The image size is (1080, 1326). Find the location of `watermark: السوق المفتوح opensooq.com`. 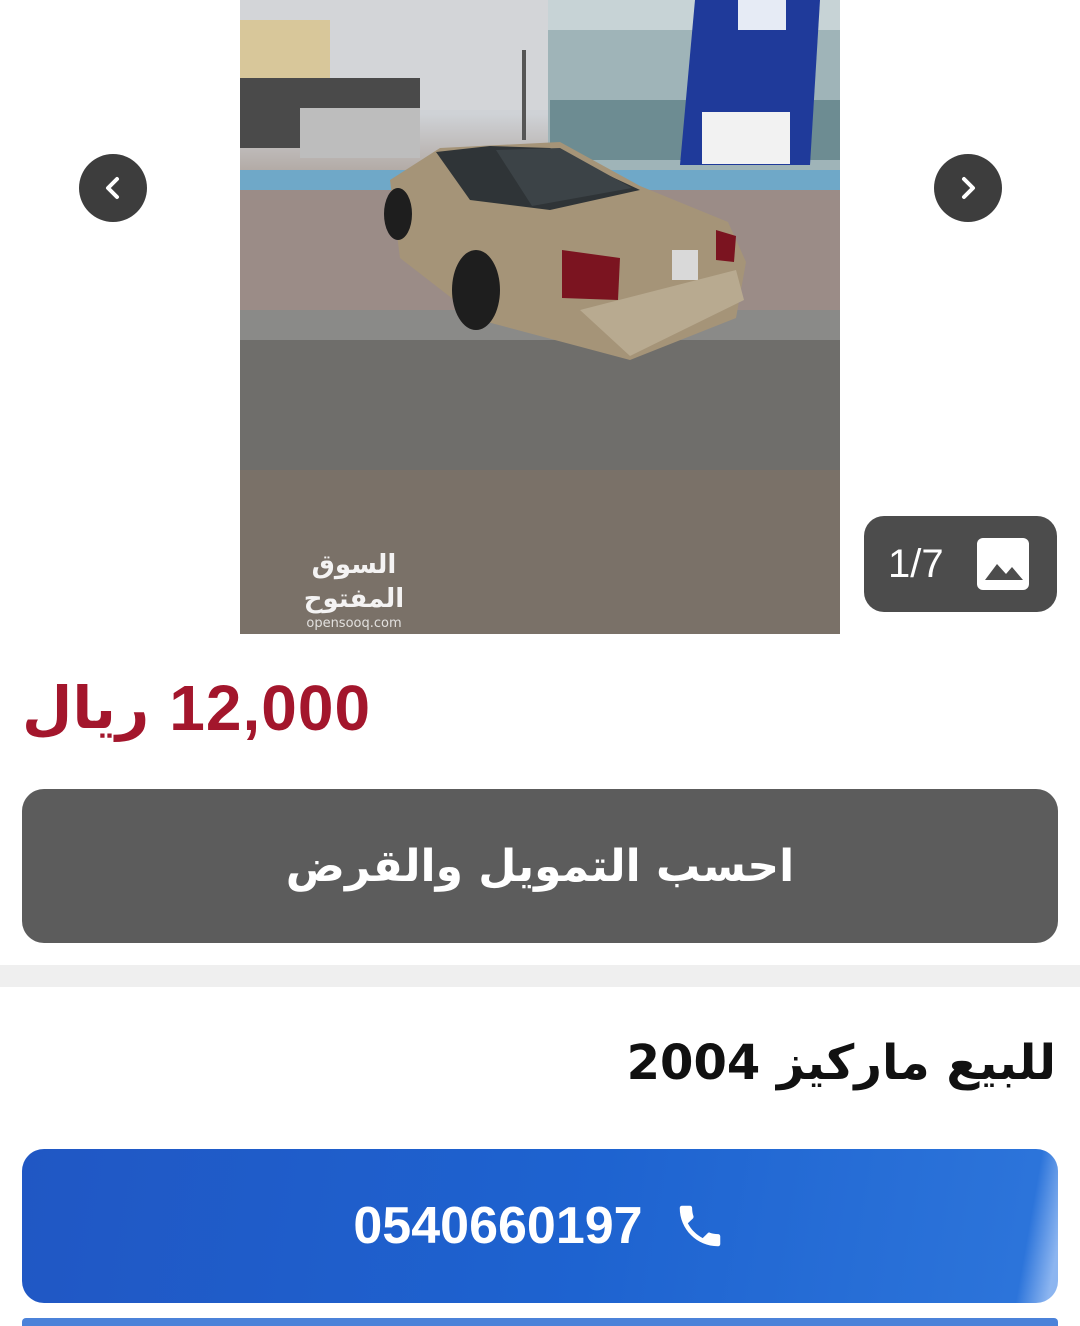

watermark: السوق المفتوح opensooq.com is located at coordinates (354, 590).